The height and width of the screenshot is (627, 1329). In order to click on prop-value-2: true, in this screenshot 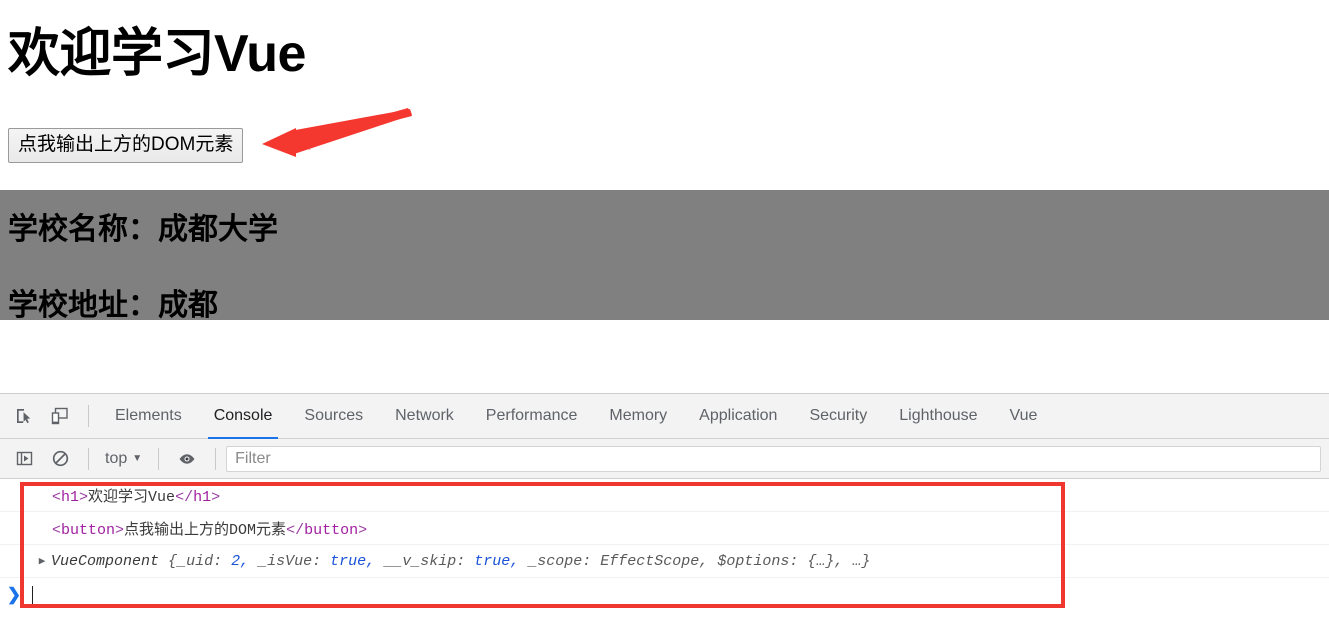, I will do `click(497, 561)`.